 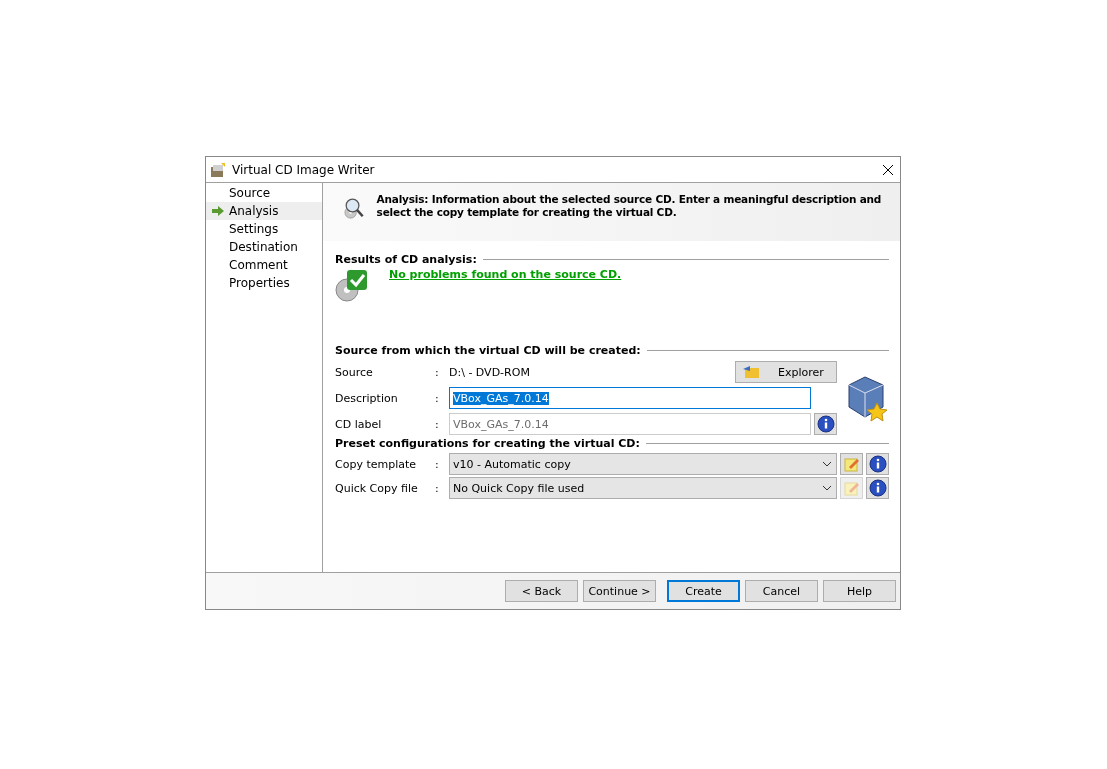 What do you see at coordinates (703, 591) in the screenshot?
I see `dialog-button: Create` at bounding box center [703, 591].